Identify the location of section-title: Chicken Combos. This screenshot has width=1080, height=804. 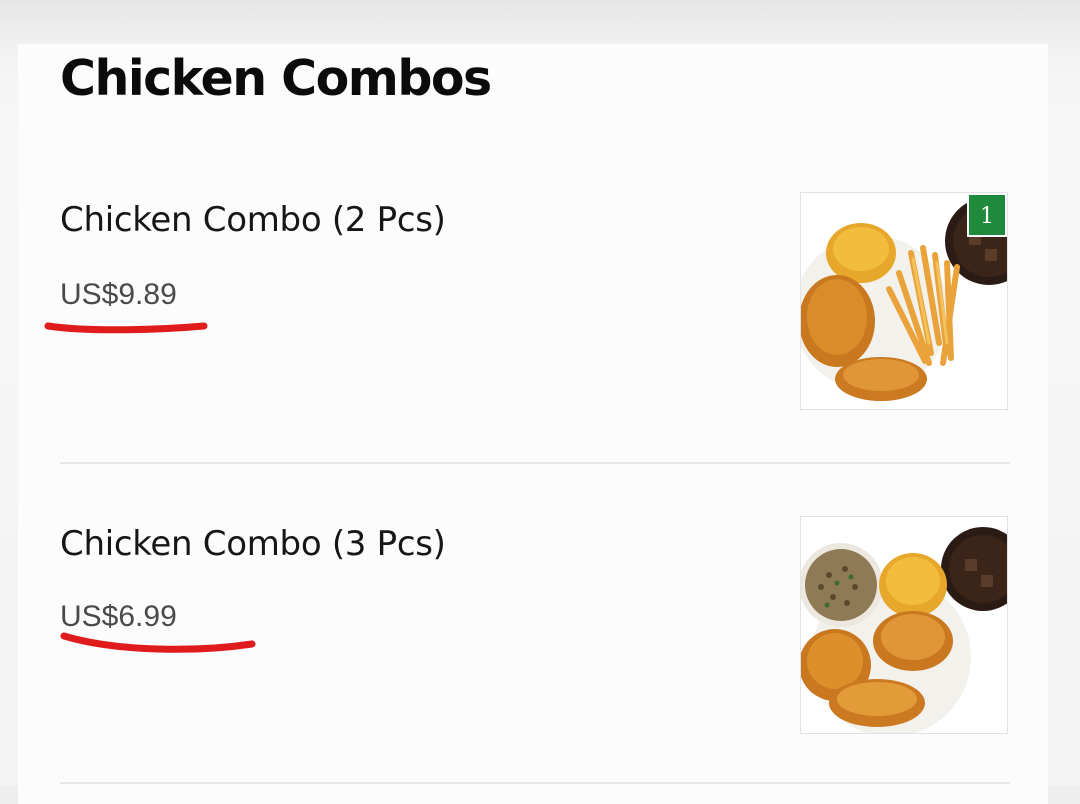
(276, 78).